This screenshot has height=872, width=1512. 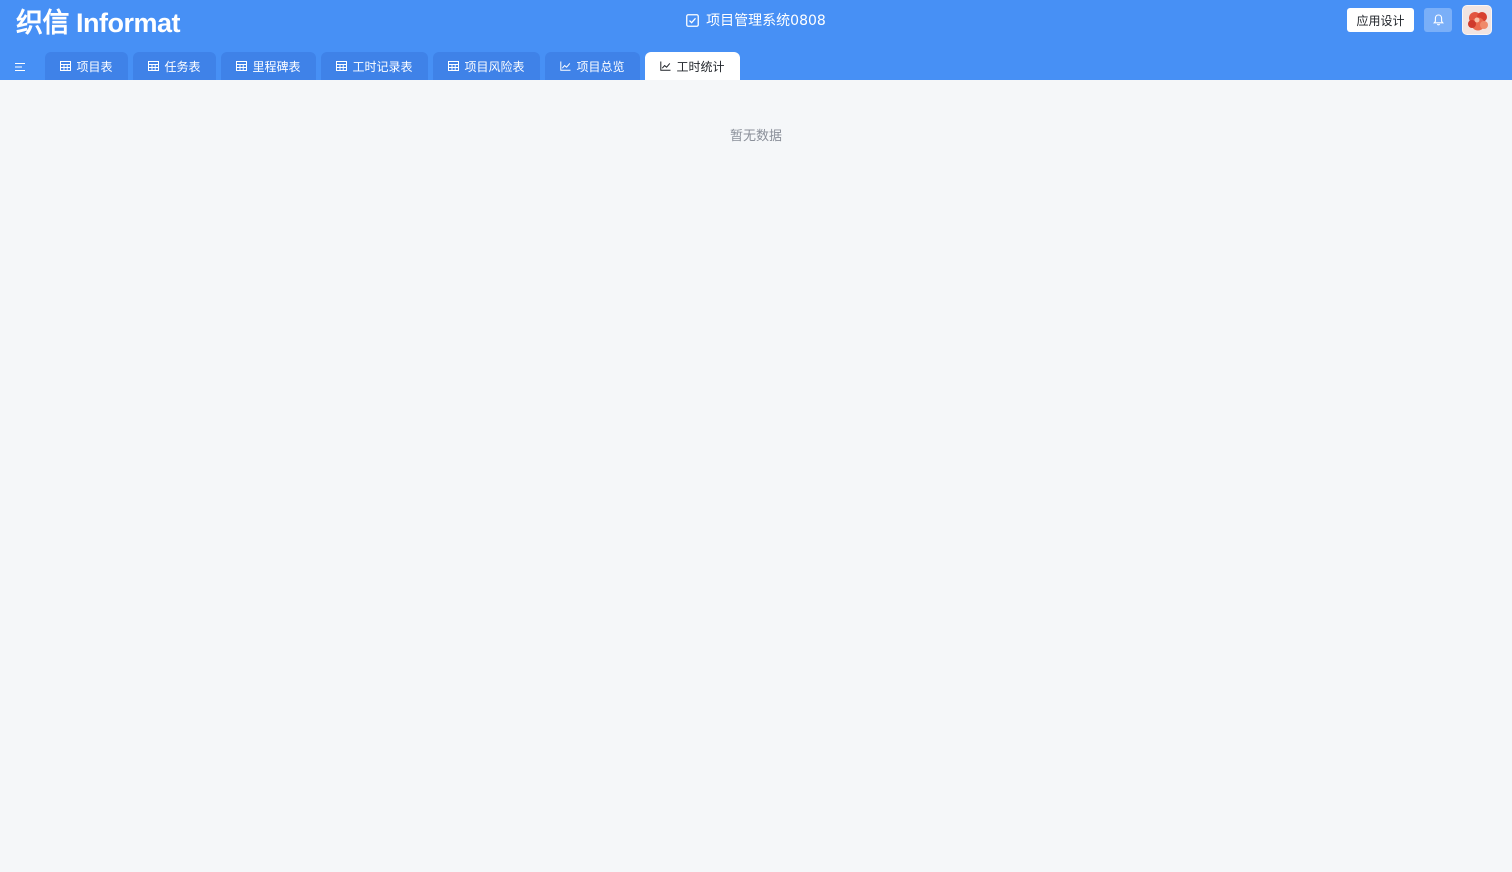 I want to click on tab-timesheet-stats: 工时统计, so click(x=692, y=66).